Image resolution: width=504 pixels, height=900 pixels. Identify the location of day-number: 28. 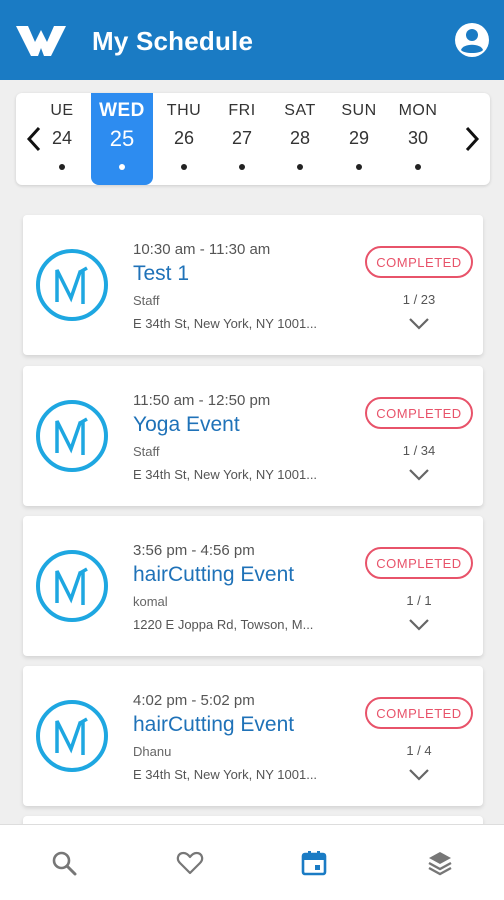
(300, 138).